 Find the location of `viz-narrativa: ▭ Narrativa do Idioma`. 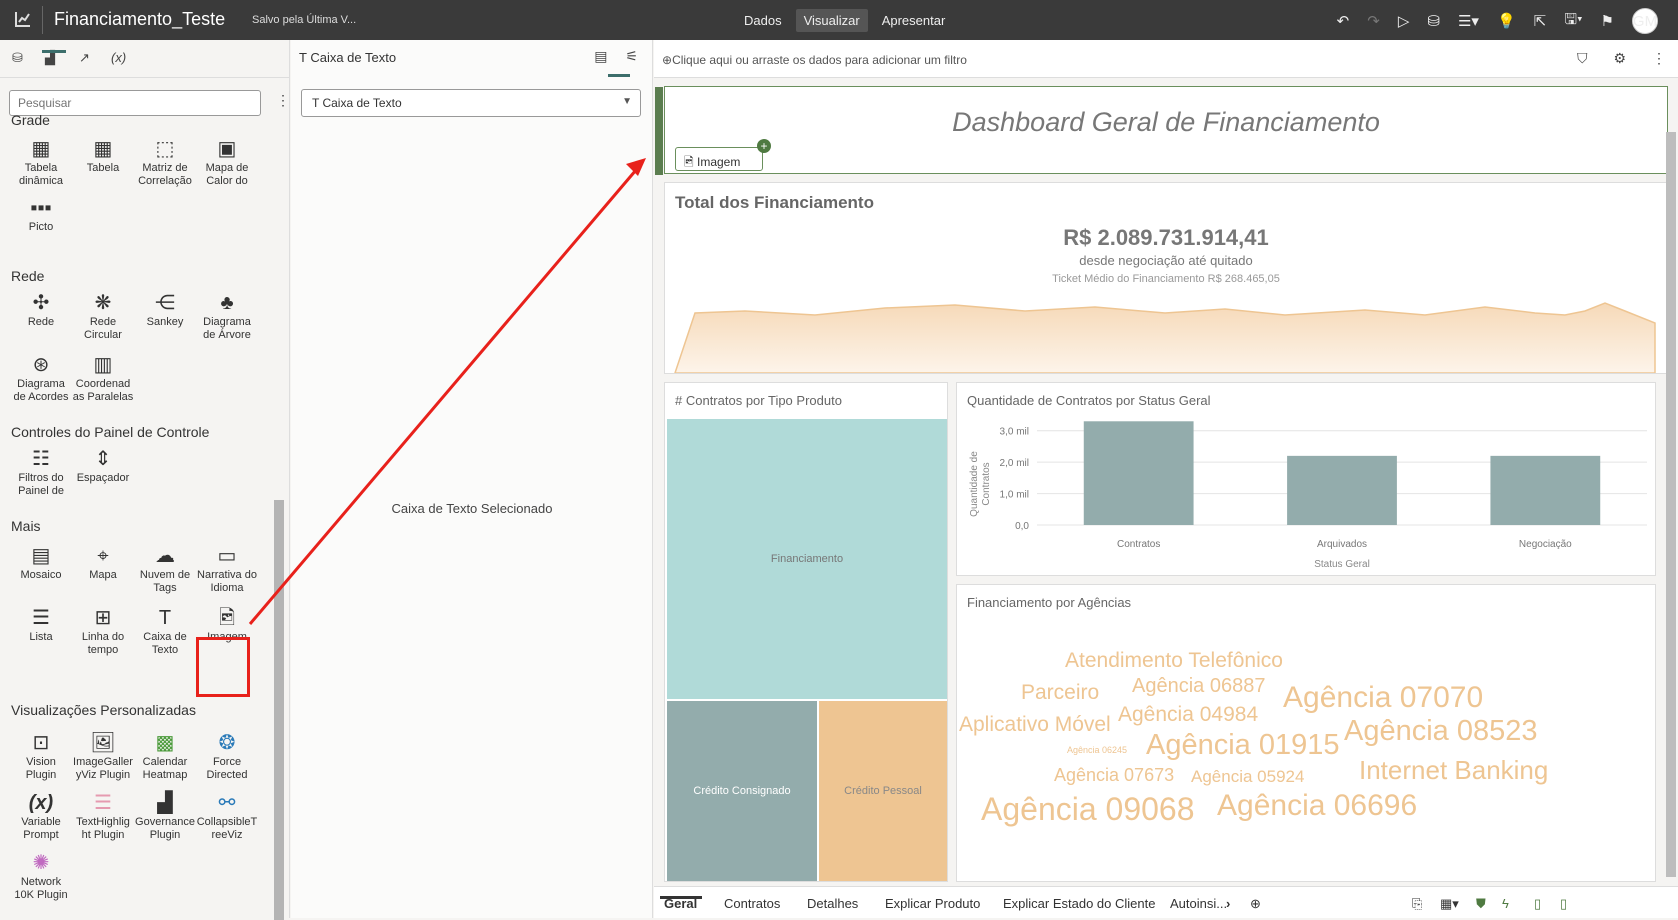

viz-narrativa: ▭ Narrativa do Idioma is located at coordinates (227, 569).